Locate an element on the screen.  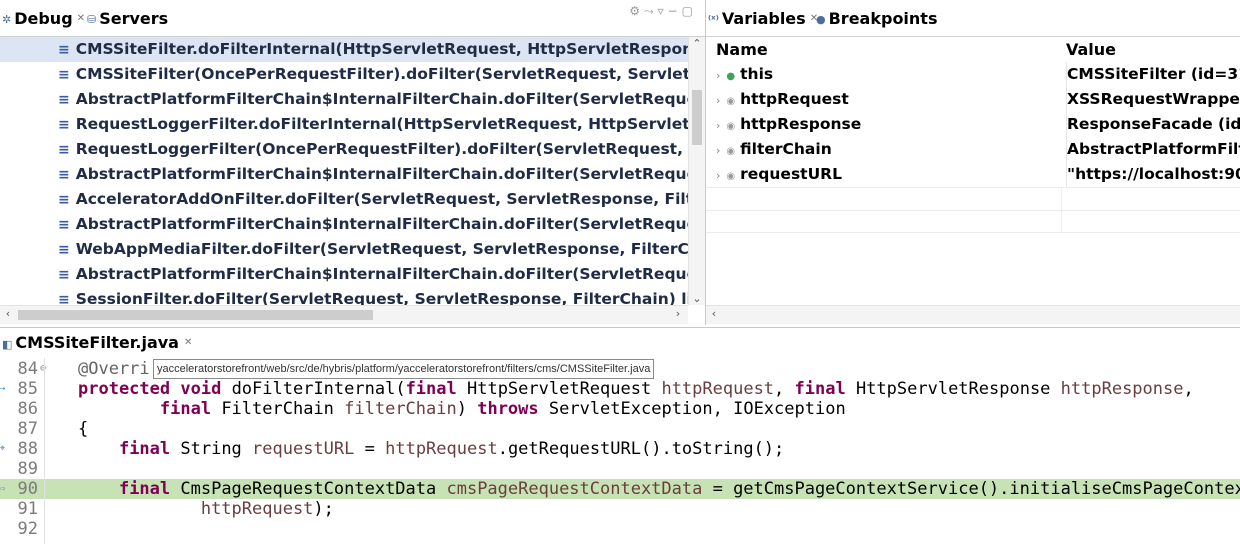
tab-breakpoints: ● Breakpoints is located at coordinates (876, 19).